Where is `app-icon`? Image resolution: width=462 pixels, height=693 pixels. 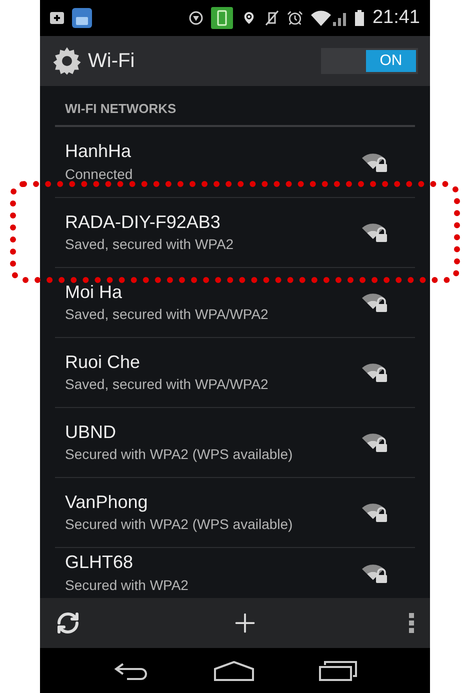 app-icon is located at coordinates (82, 18).